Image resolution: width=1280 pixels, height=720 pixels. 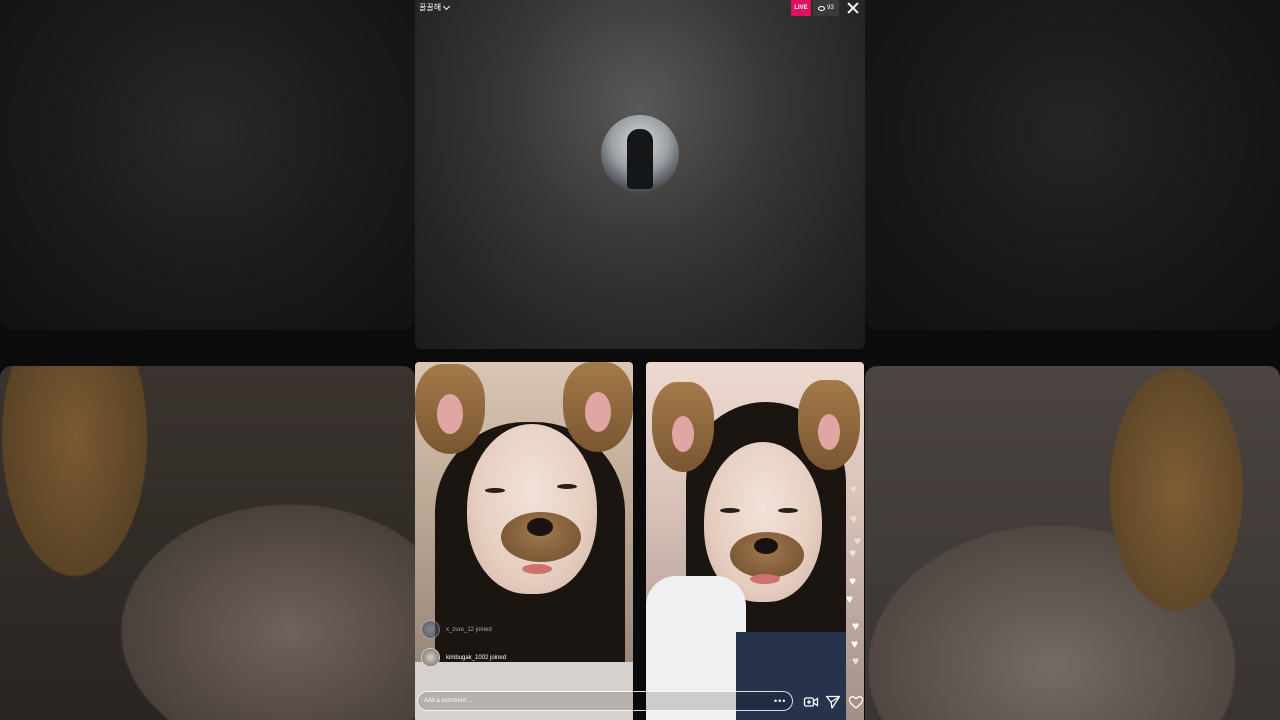 I want to click on host-username: 꿀꿀해, so click(x=435, y=7).